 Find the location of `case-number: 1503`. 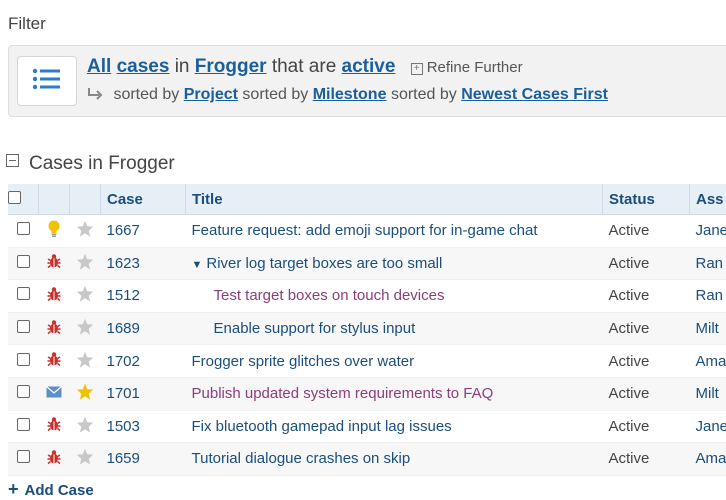

case-number: 1503 is located at coordinates (143, 426).